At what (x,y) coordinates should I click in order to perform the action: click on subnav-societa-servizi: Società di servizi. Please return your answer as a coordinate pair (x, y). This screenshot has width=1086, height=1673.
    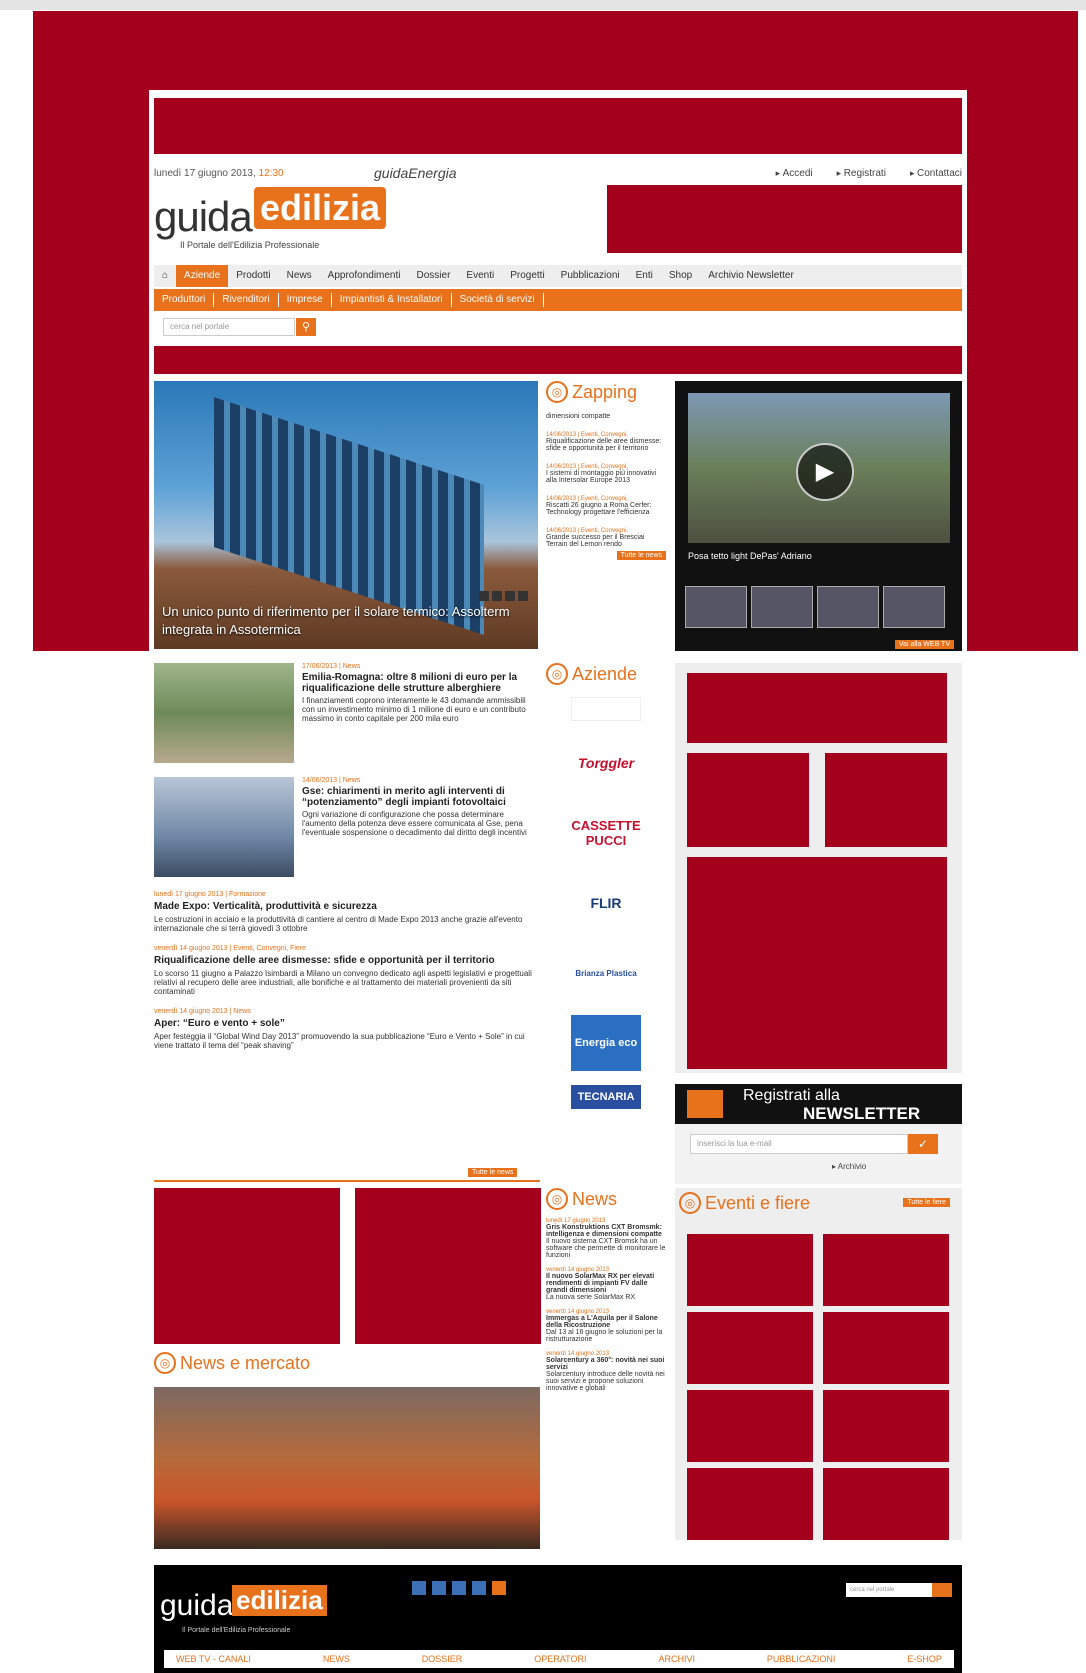
    Looking at the image, I should click on (498, 300).